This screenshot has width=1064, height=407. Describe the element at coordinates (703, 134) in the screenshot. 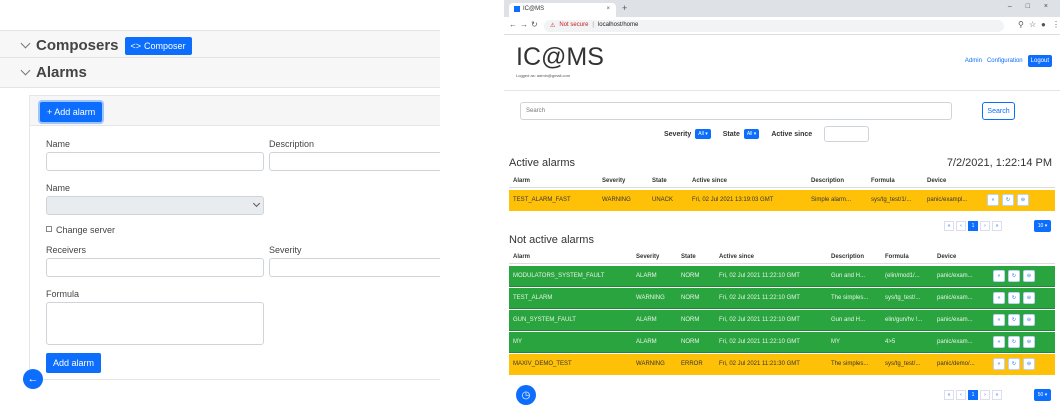

I see `severity-filter-dropdown: All ▾` at that location.